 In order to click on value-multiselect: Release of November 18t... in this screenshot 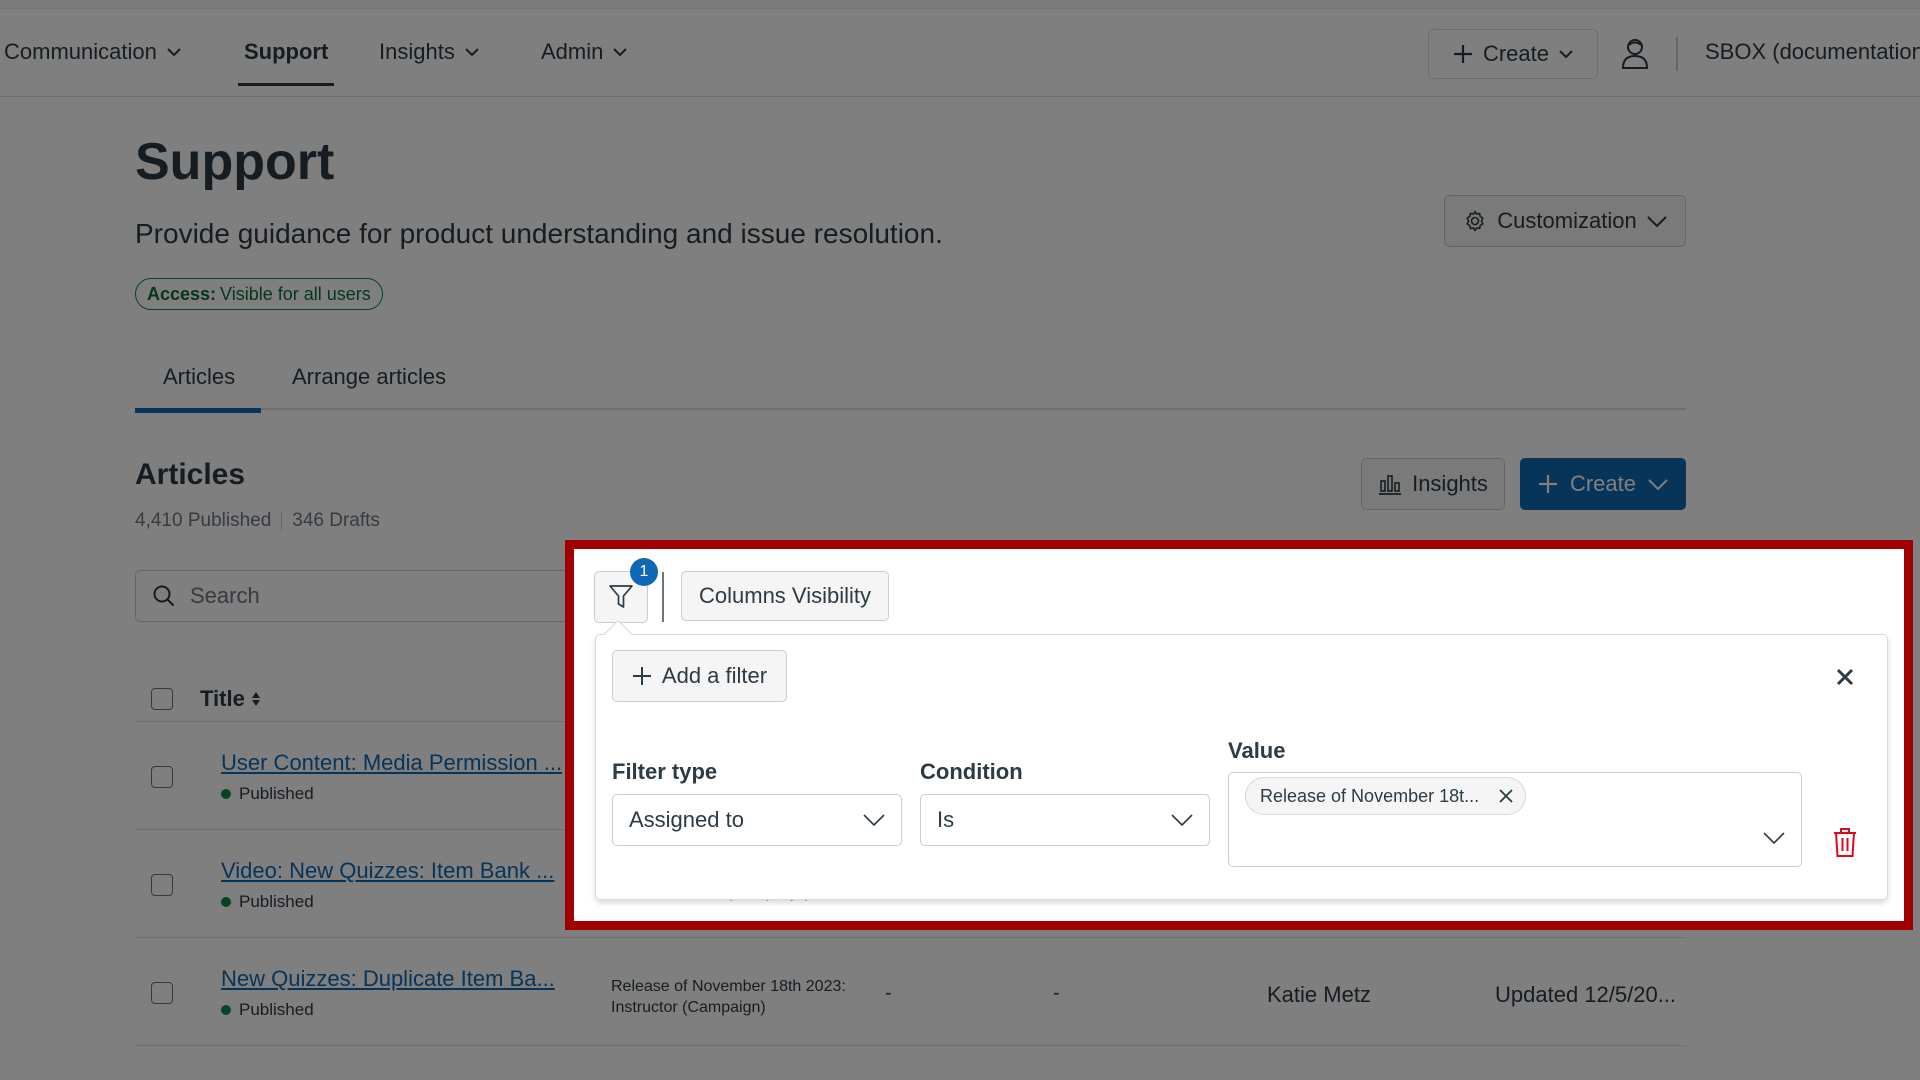, I will do `click(1515, 819)`.